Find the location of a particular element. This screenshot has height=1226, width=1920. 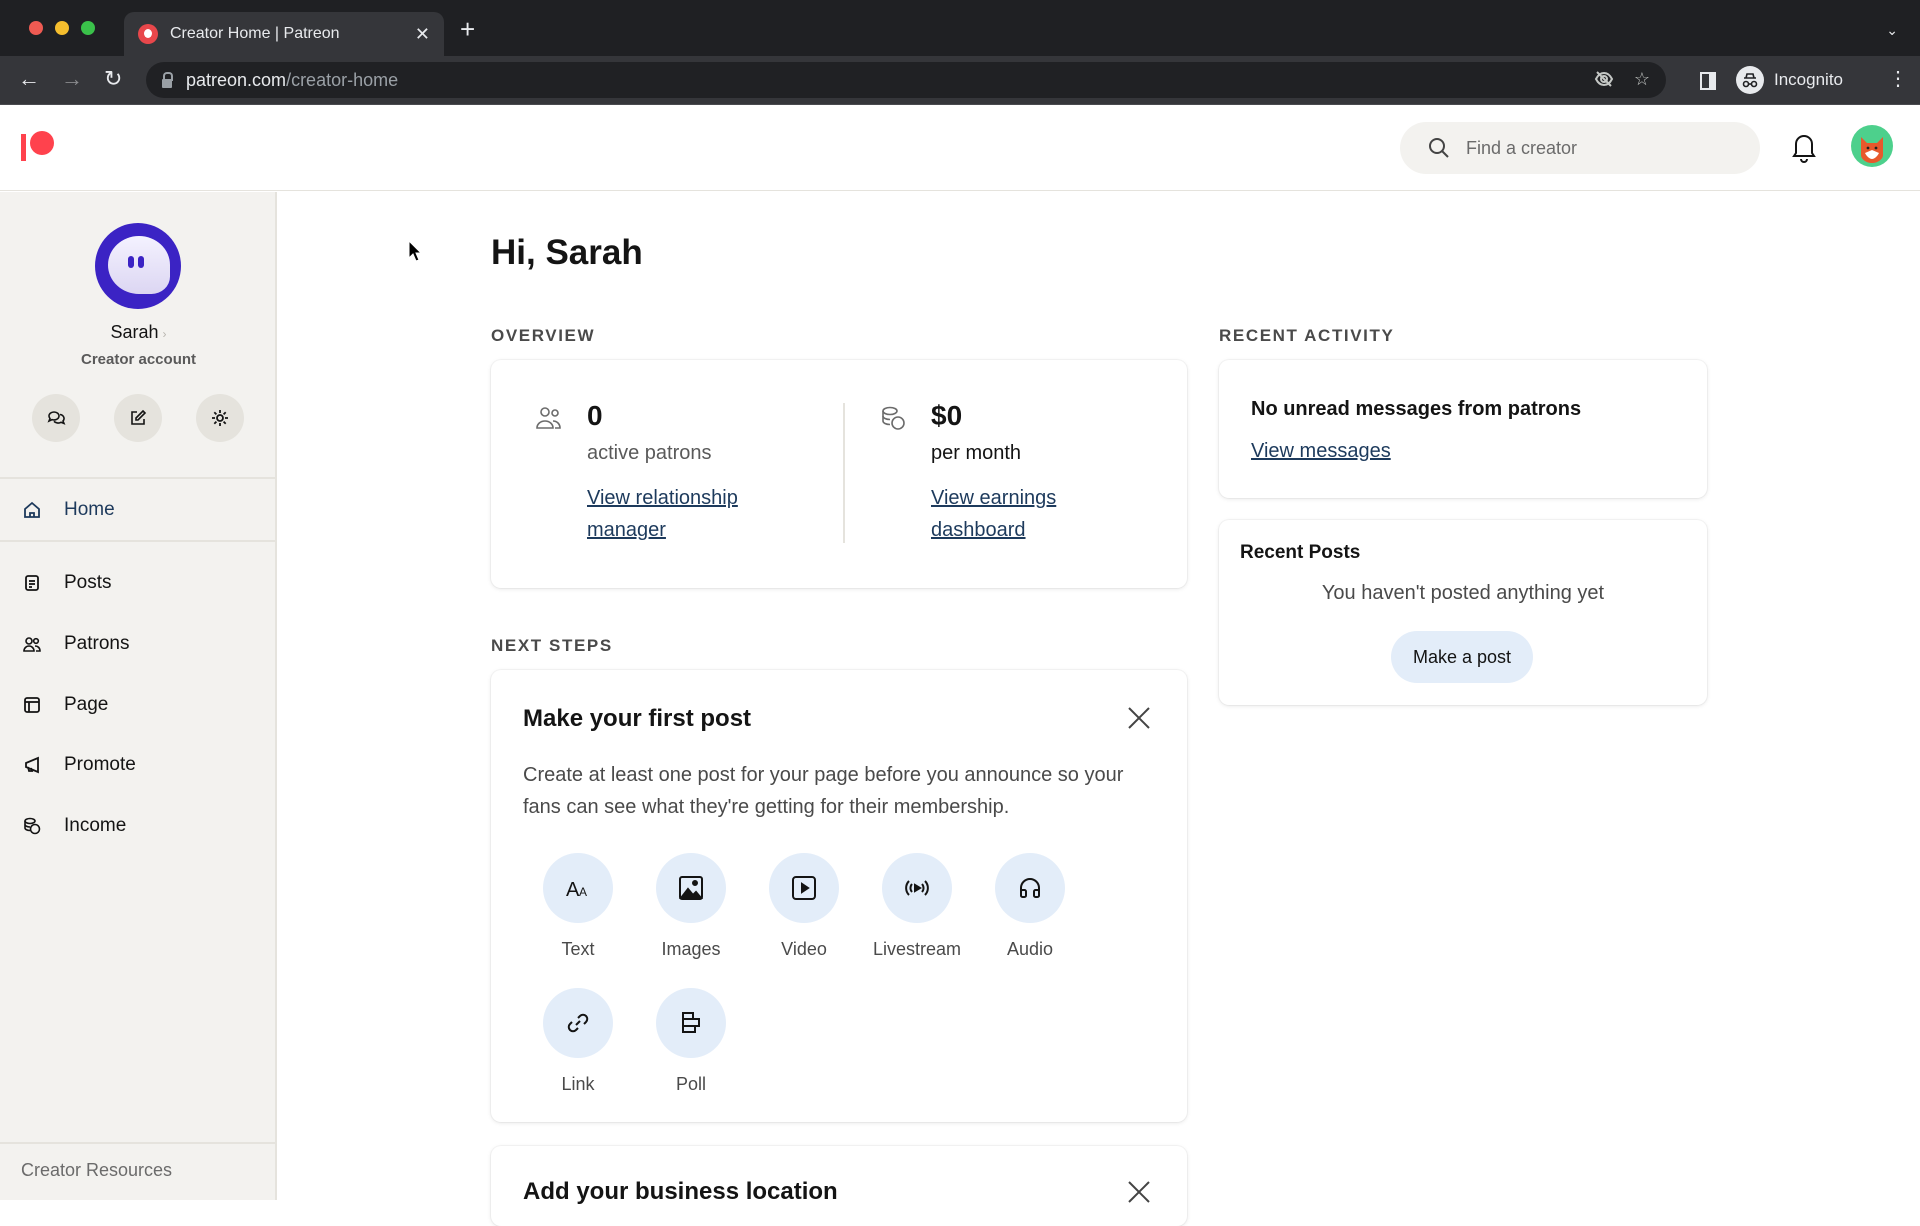

sidebar-item-posts: Posts is located at coordinates (137, 583).